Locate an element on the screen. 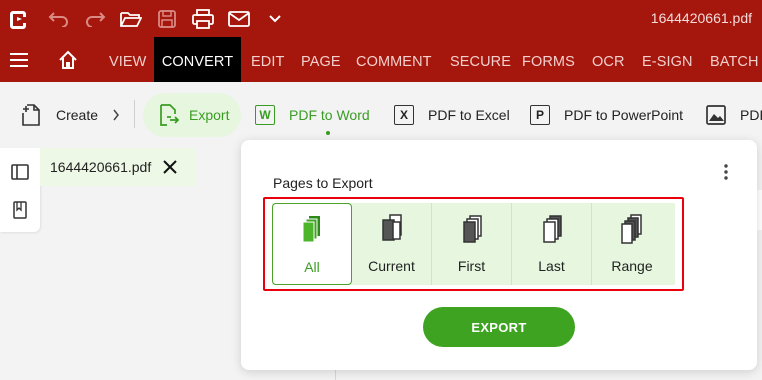 This screenshot has width=762, height=380. menu-edit: EDIT is located at coordinates (267, 59).